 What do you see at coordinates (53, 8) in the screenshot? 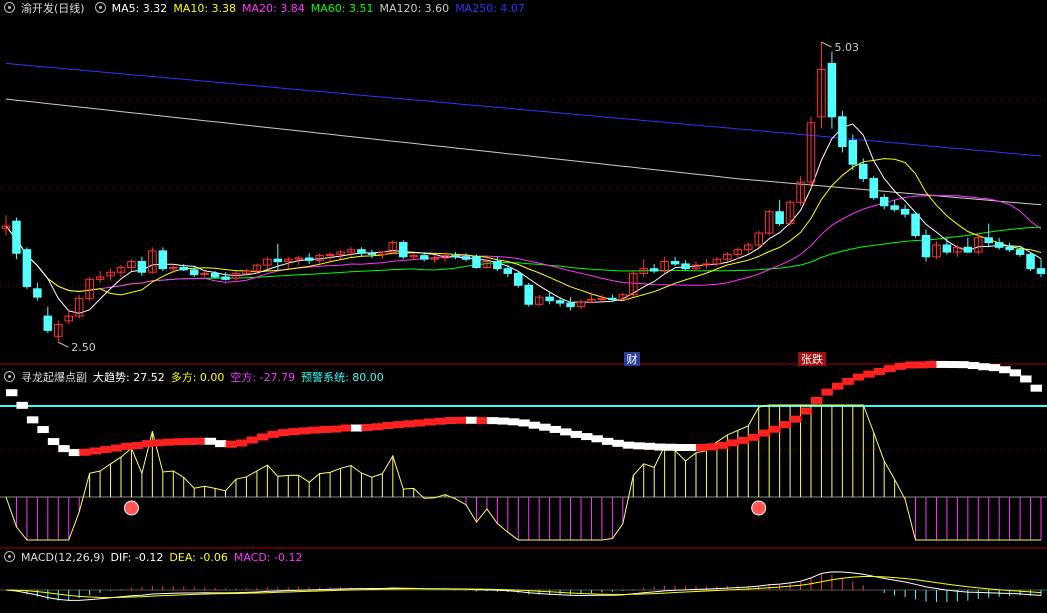
I see `stock-title: 渝开发(日线)` at bounding box center [53, 8].